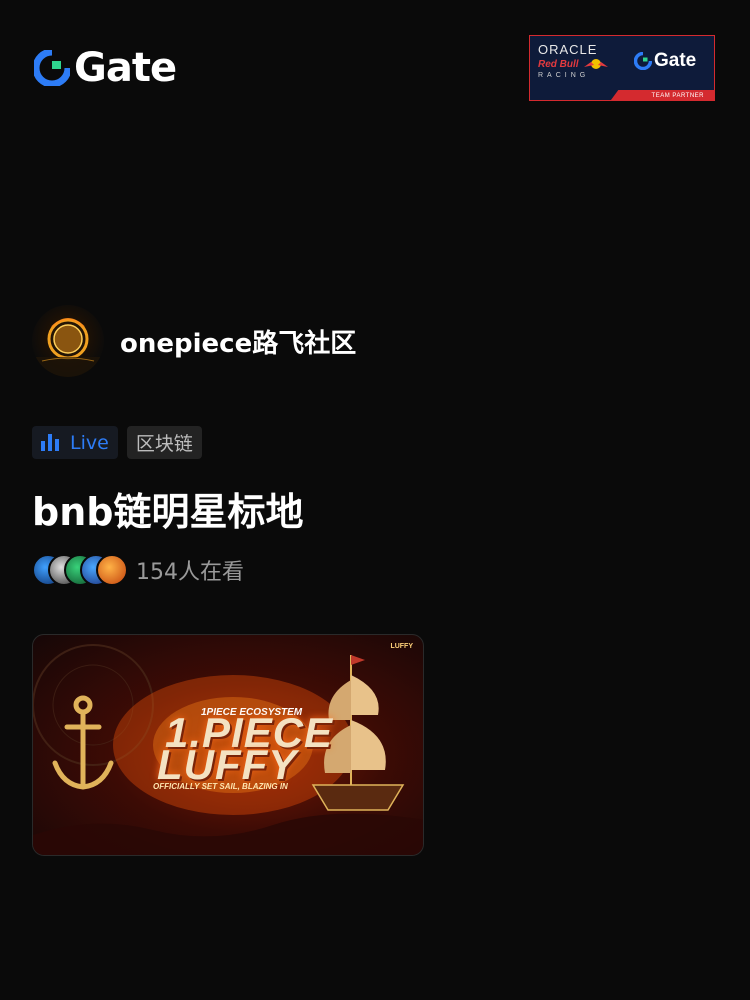  I want to click on live-tag: Live, so click(75, 442).